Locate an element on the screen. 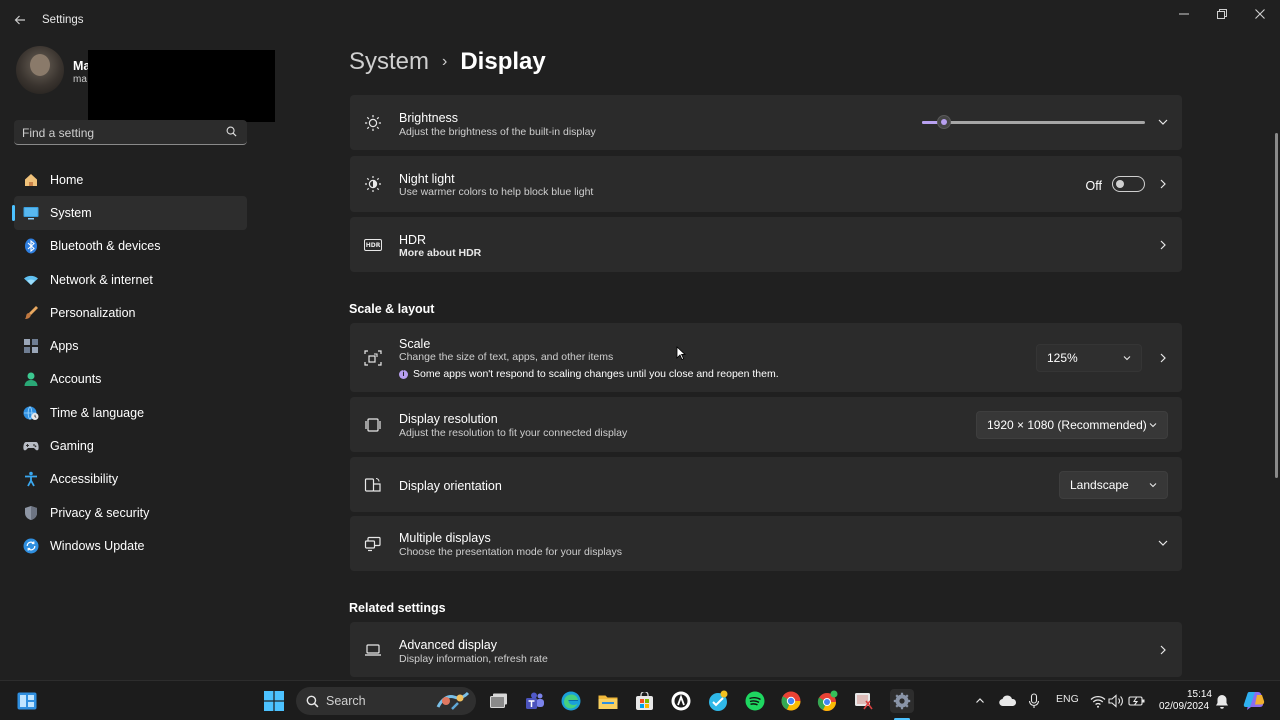 This screenshot has width=1280, height=720. brightness-slider is located at coordinates (1033, 122).